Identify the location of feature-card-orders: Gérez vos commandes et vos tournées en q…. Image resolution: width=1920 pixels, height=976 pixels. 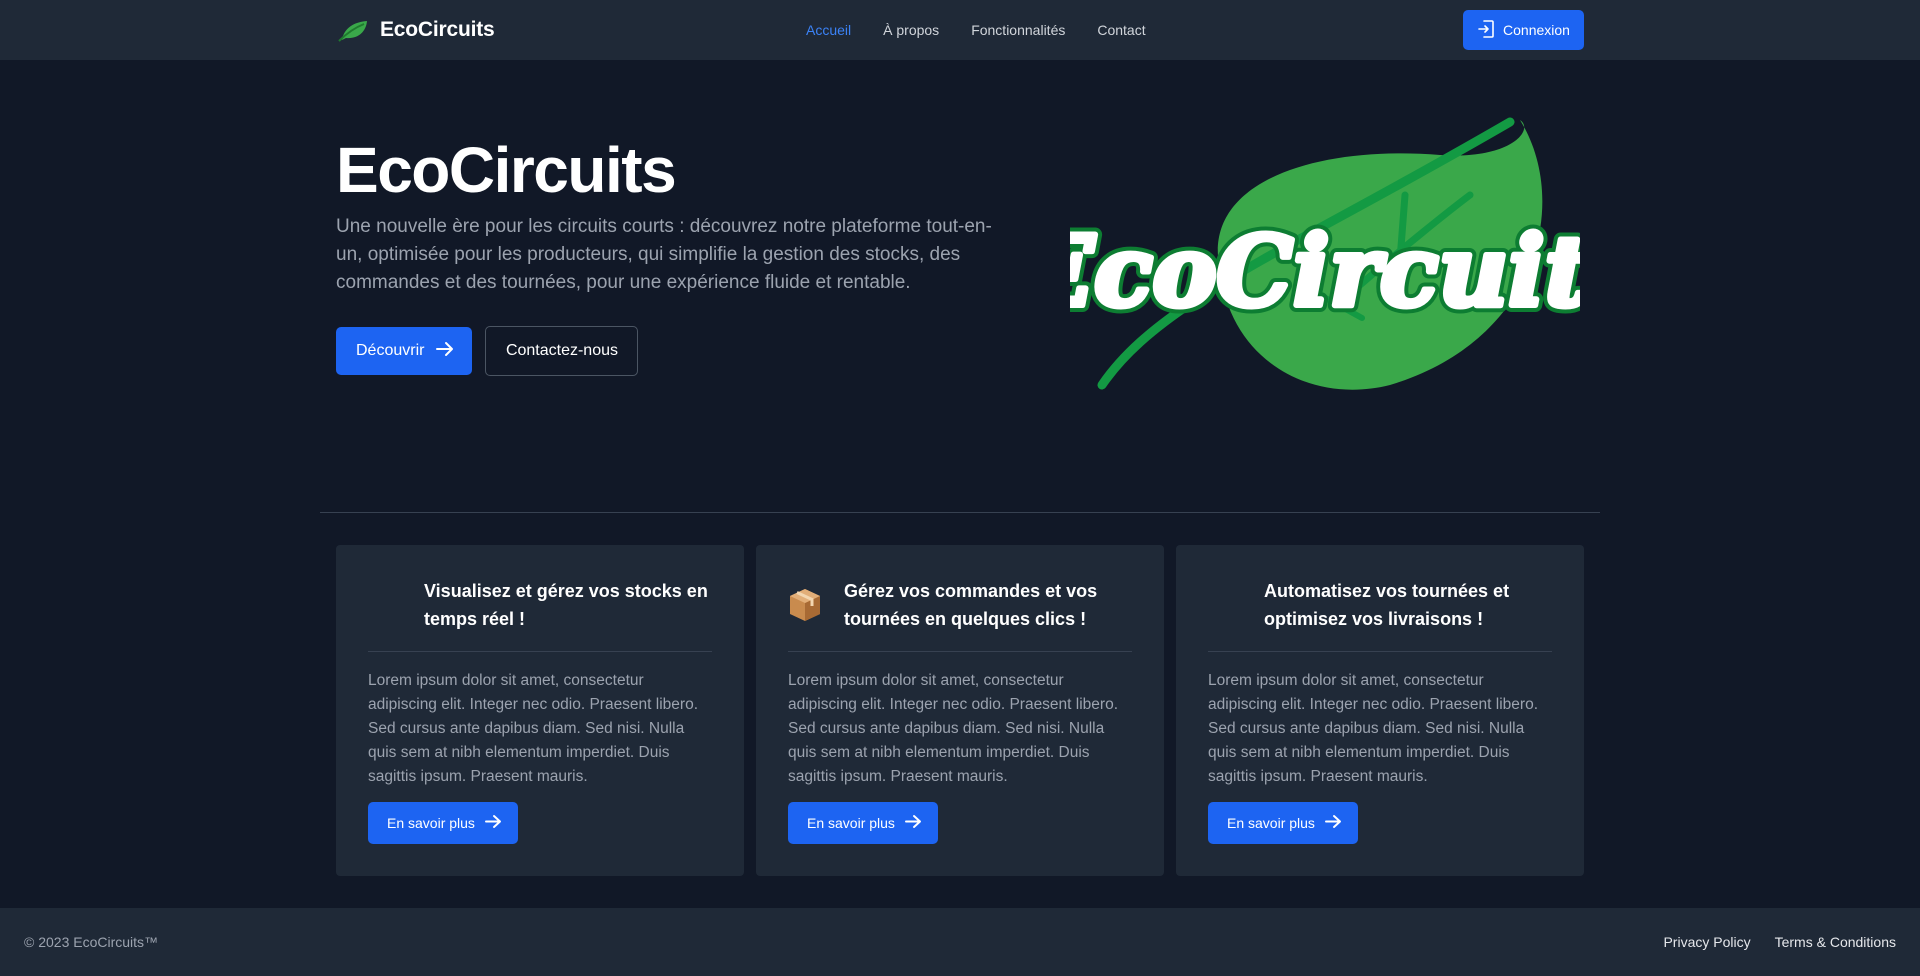
(960, 710).